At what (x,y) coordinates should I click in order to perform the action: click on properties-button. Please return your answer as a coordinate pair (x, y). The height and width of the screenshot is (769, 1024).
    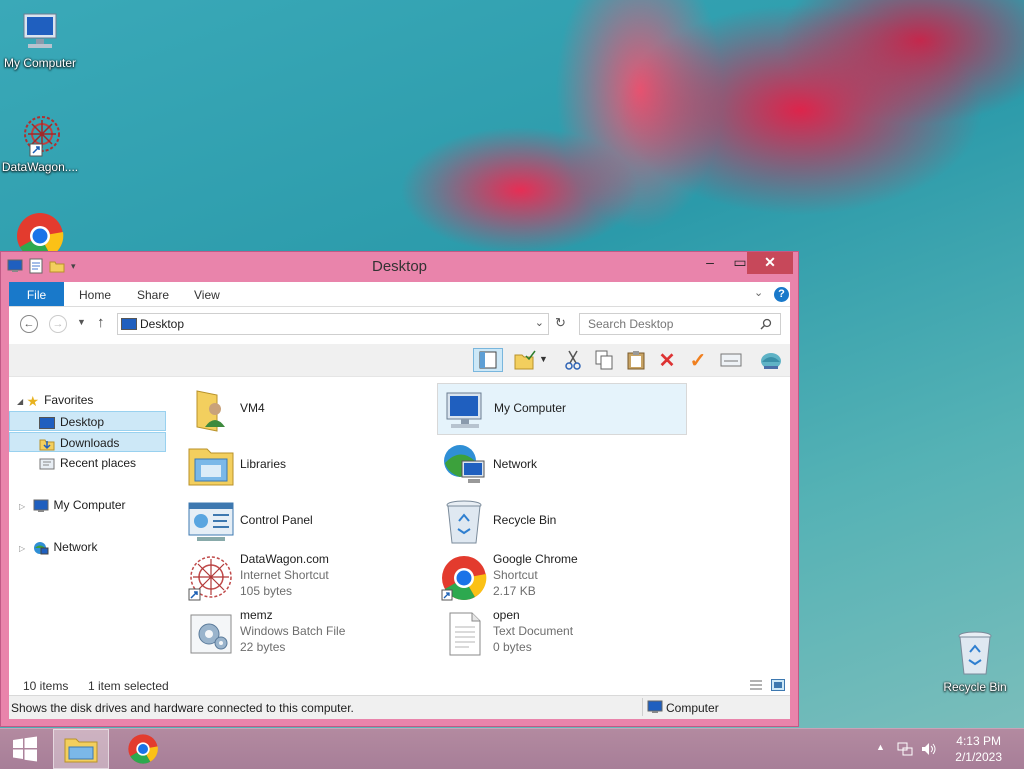
    Looking at the image, I should click on (731, 360).